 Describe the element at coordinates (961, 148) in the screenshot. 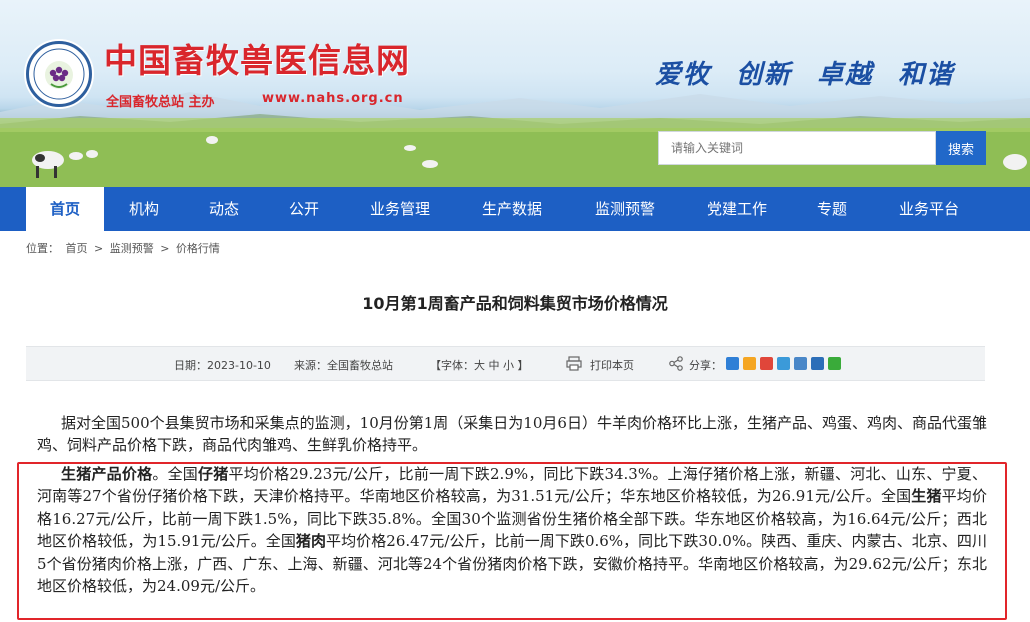

I see `search-button: 搜索` at that location.